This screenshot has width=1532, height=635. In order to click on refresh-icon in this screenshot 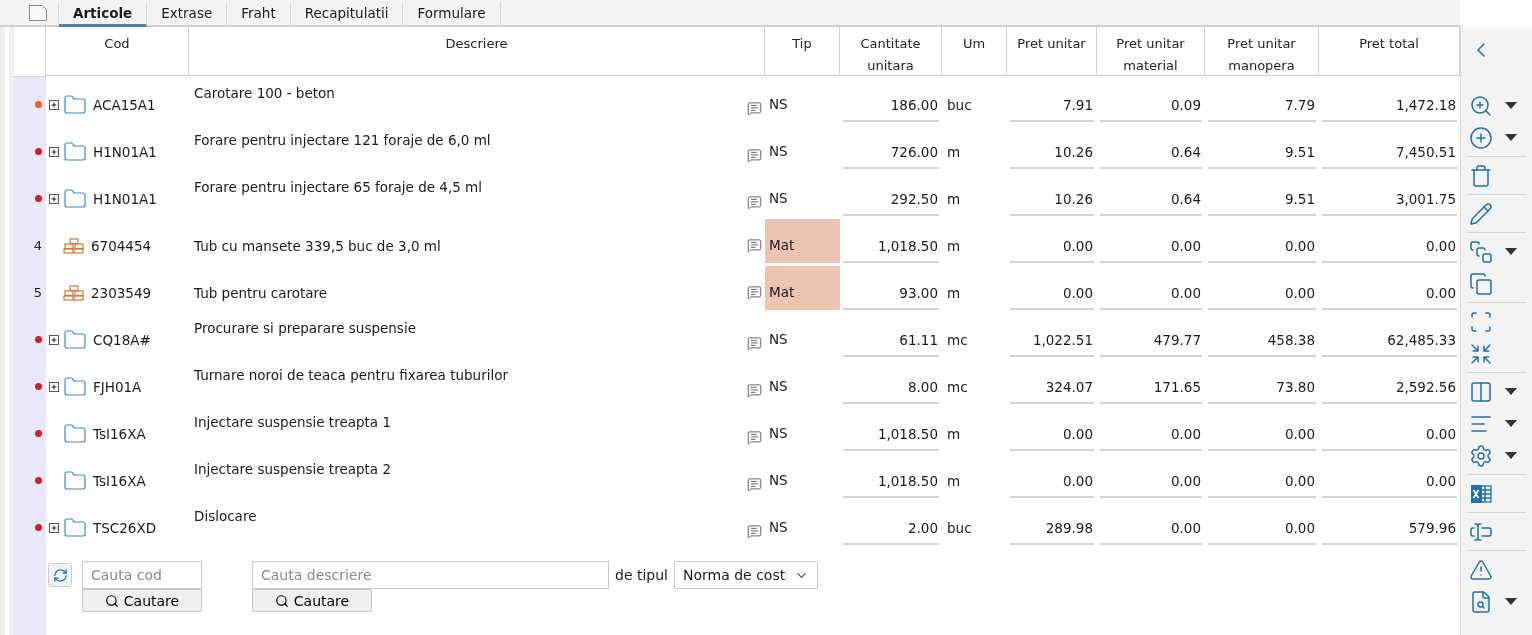, I will do `click(60, 575)`.